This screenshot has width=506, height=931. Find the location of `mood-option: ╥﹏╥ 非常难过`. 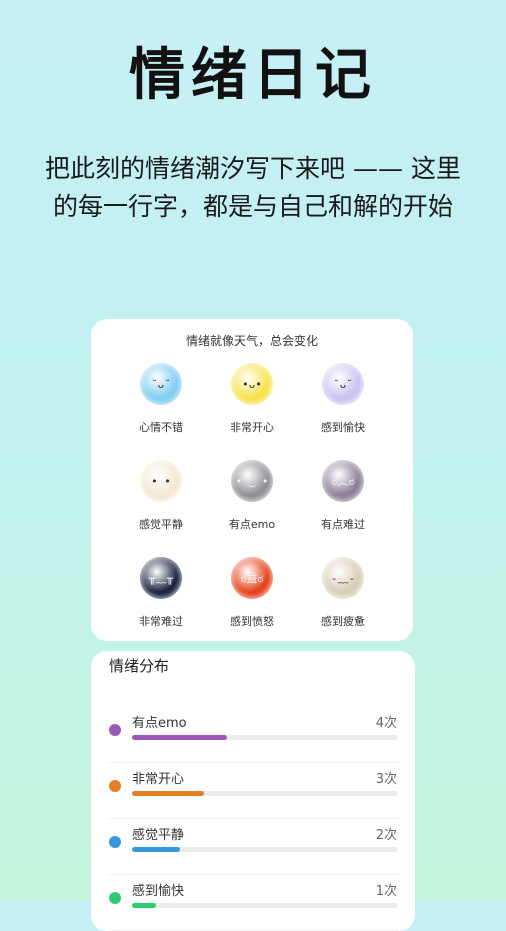

mood-option: ╥﹏╥ 非常难过 is located at coordinates (161, 602).